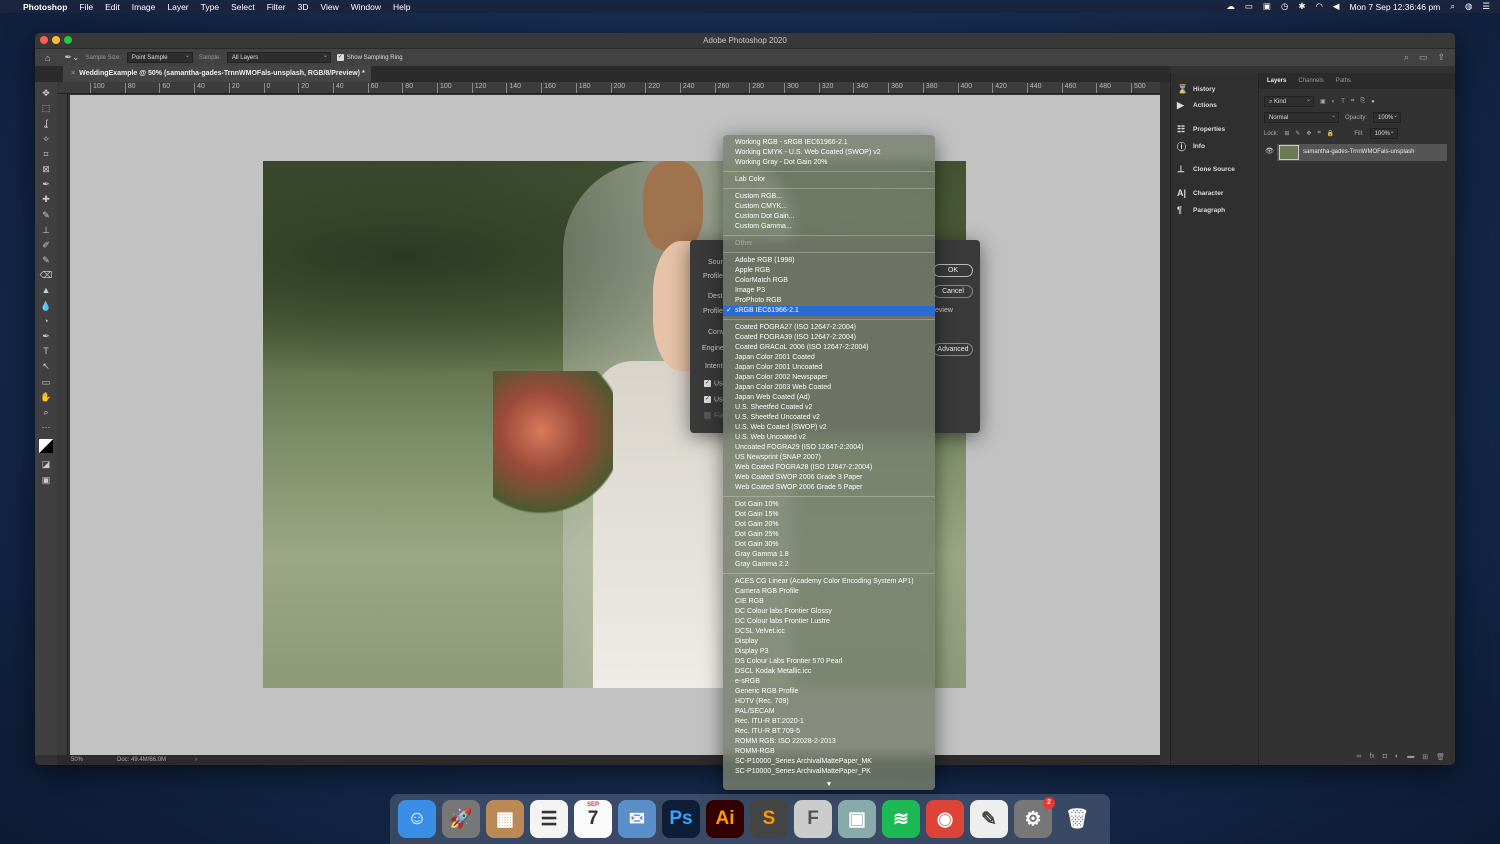 This screenshot has width=1500, height=844. What do you see at coordinates (829, 642) in the screenshot?
I see `profile-option: Display` at bounding box center [829, 642].